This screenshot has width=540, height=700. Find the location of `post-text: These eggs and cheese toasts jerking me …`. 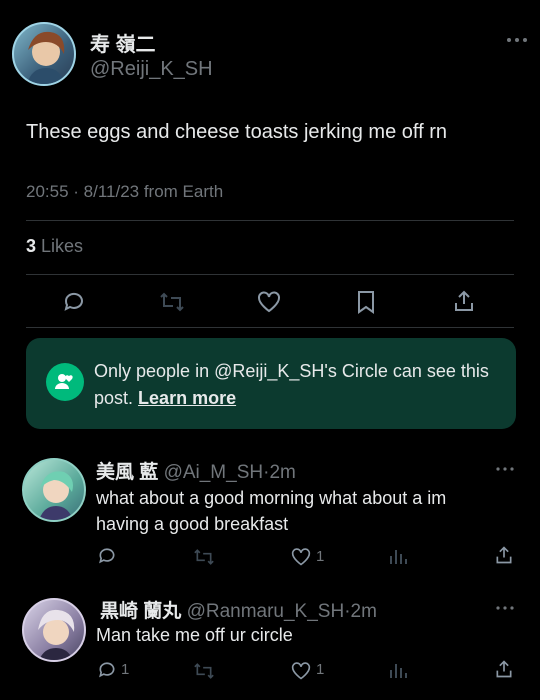

post-text: These eggs and cheese toasts jerking me … is located at coordinates (236, 132).